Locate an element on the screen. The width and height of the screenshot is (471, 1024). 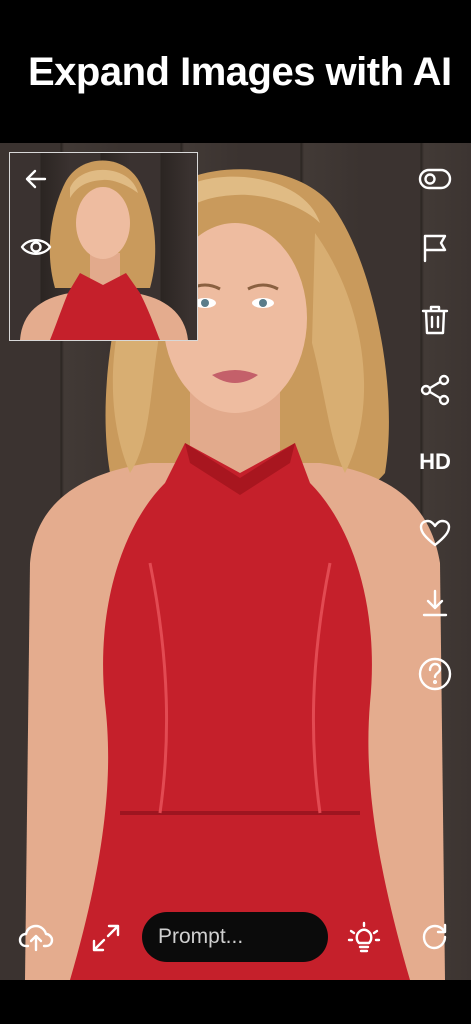
bottom-strip is located at coordinates (235, 1002).